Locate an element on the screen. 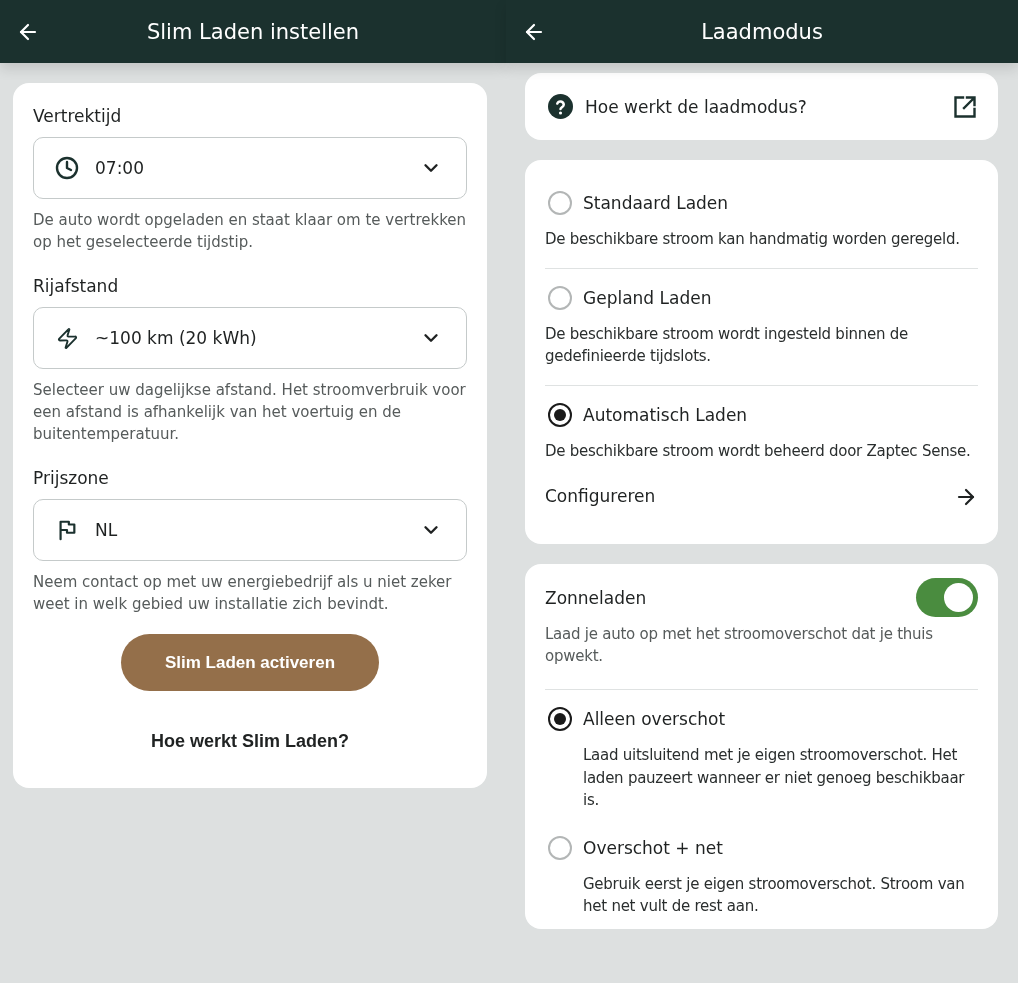 Image resolution: width=1018 pixels, height=983 pixels. dropdown-field: NL is located at coordinates (250, 530).